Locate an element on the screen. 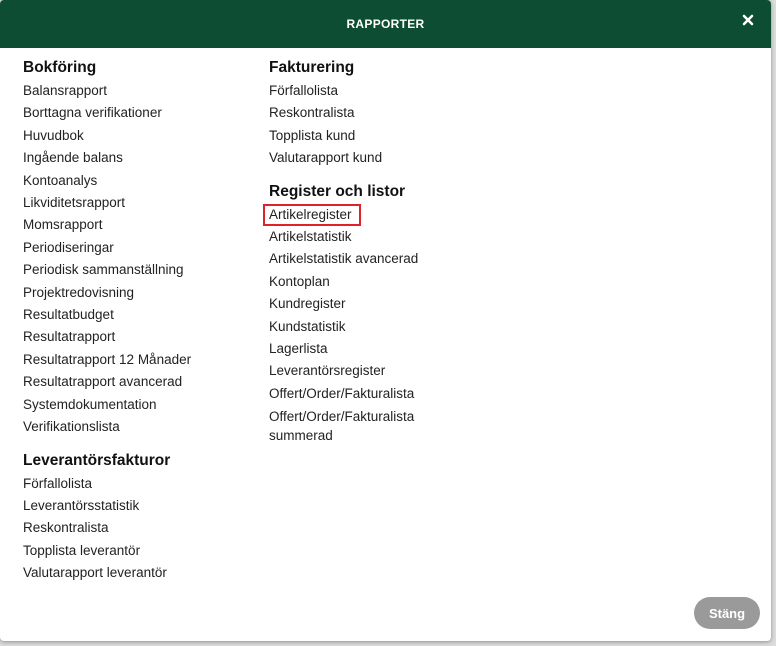 This screenshot has width=776, height=646. report-link-artikelregister: Artikelregister is located at coordinates (366, 214).